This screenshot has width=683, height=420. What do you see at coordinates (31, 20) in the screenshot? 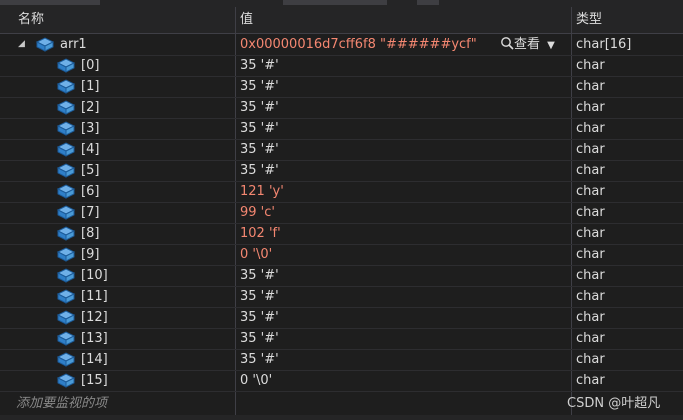
I see `column-header-name: 名称` at bounding box center [31, 20].